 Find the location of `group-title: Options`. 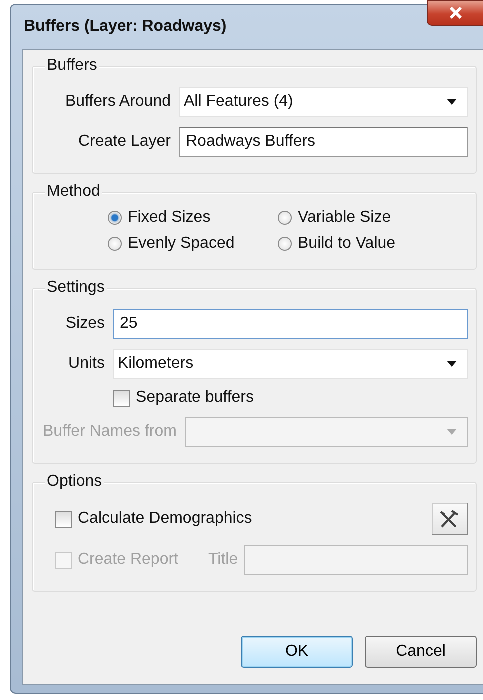

group-title: Options is located at coordinates (74, 482).